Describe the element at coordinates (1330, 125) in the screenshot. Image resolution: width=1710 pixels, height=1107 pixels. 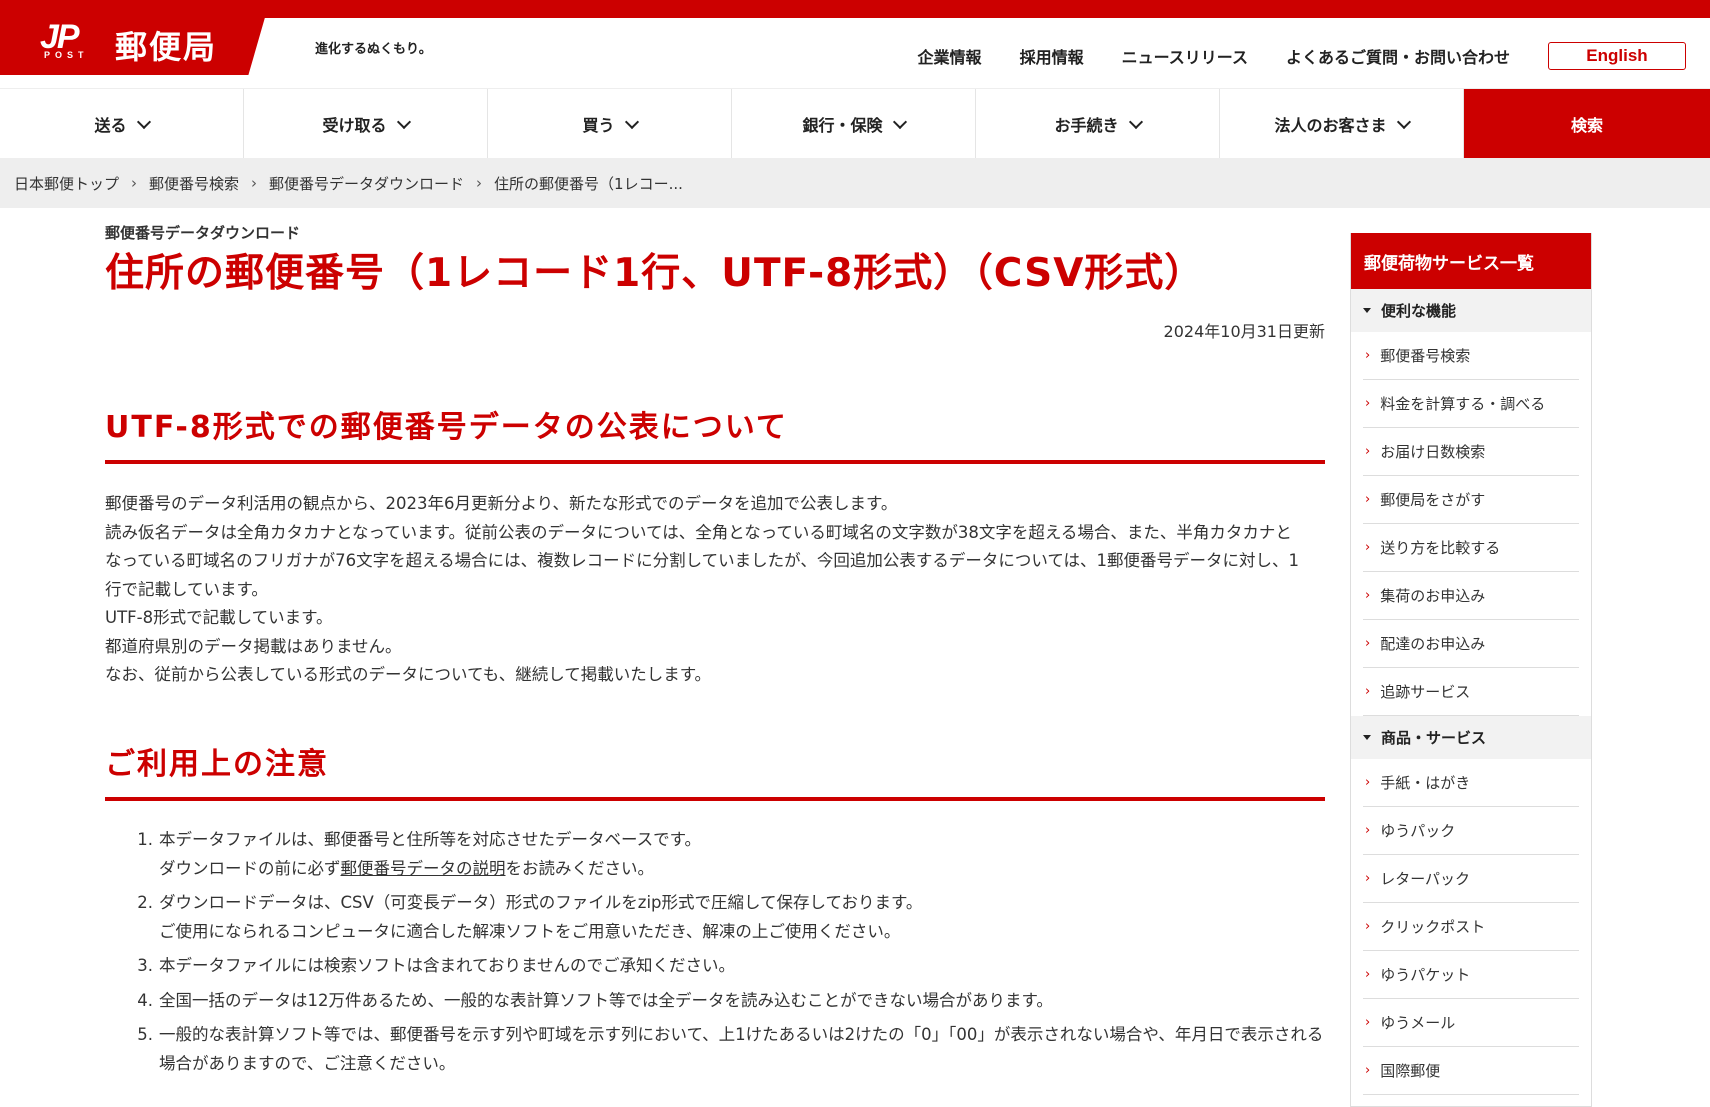
I see `nav-label: 法人のお客さま` at that location.